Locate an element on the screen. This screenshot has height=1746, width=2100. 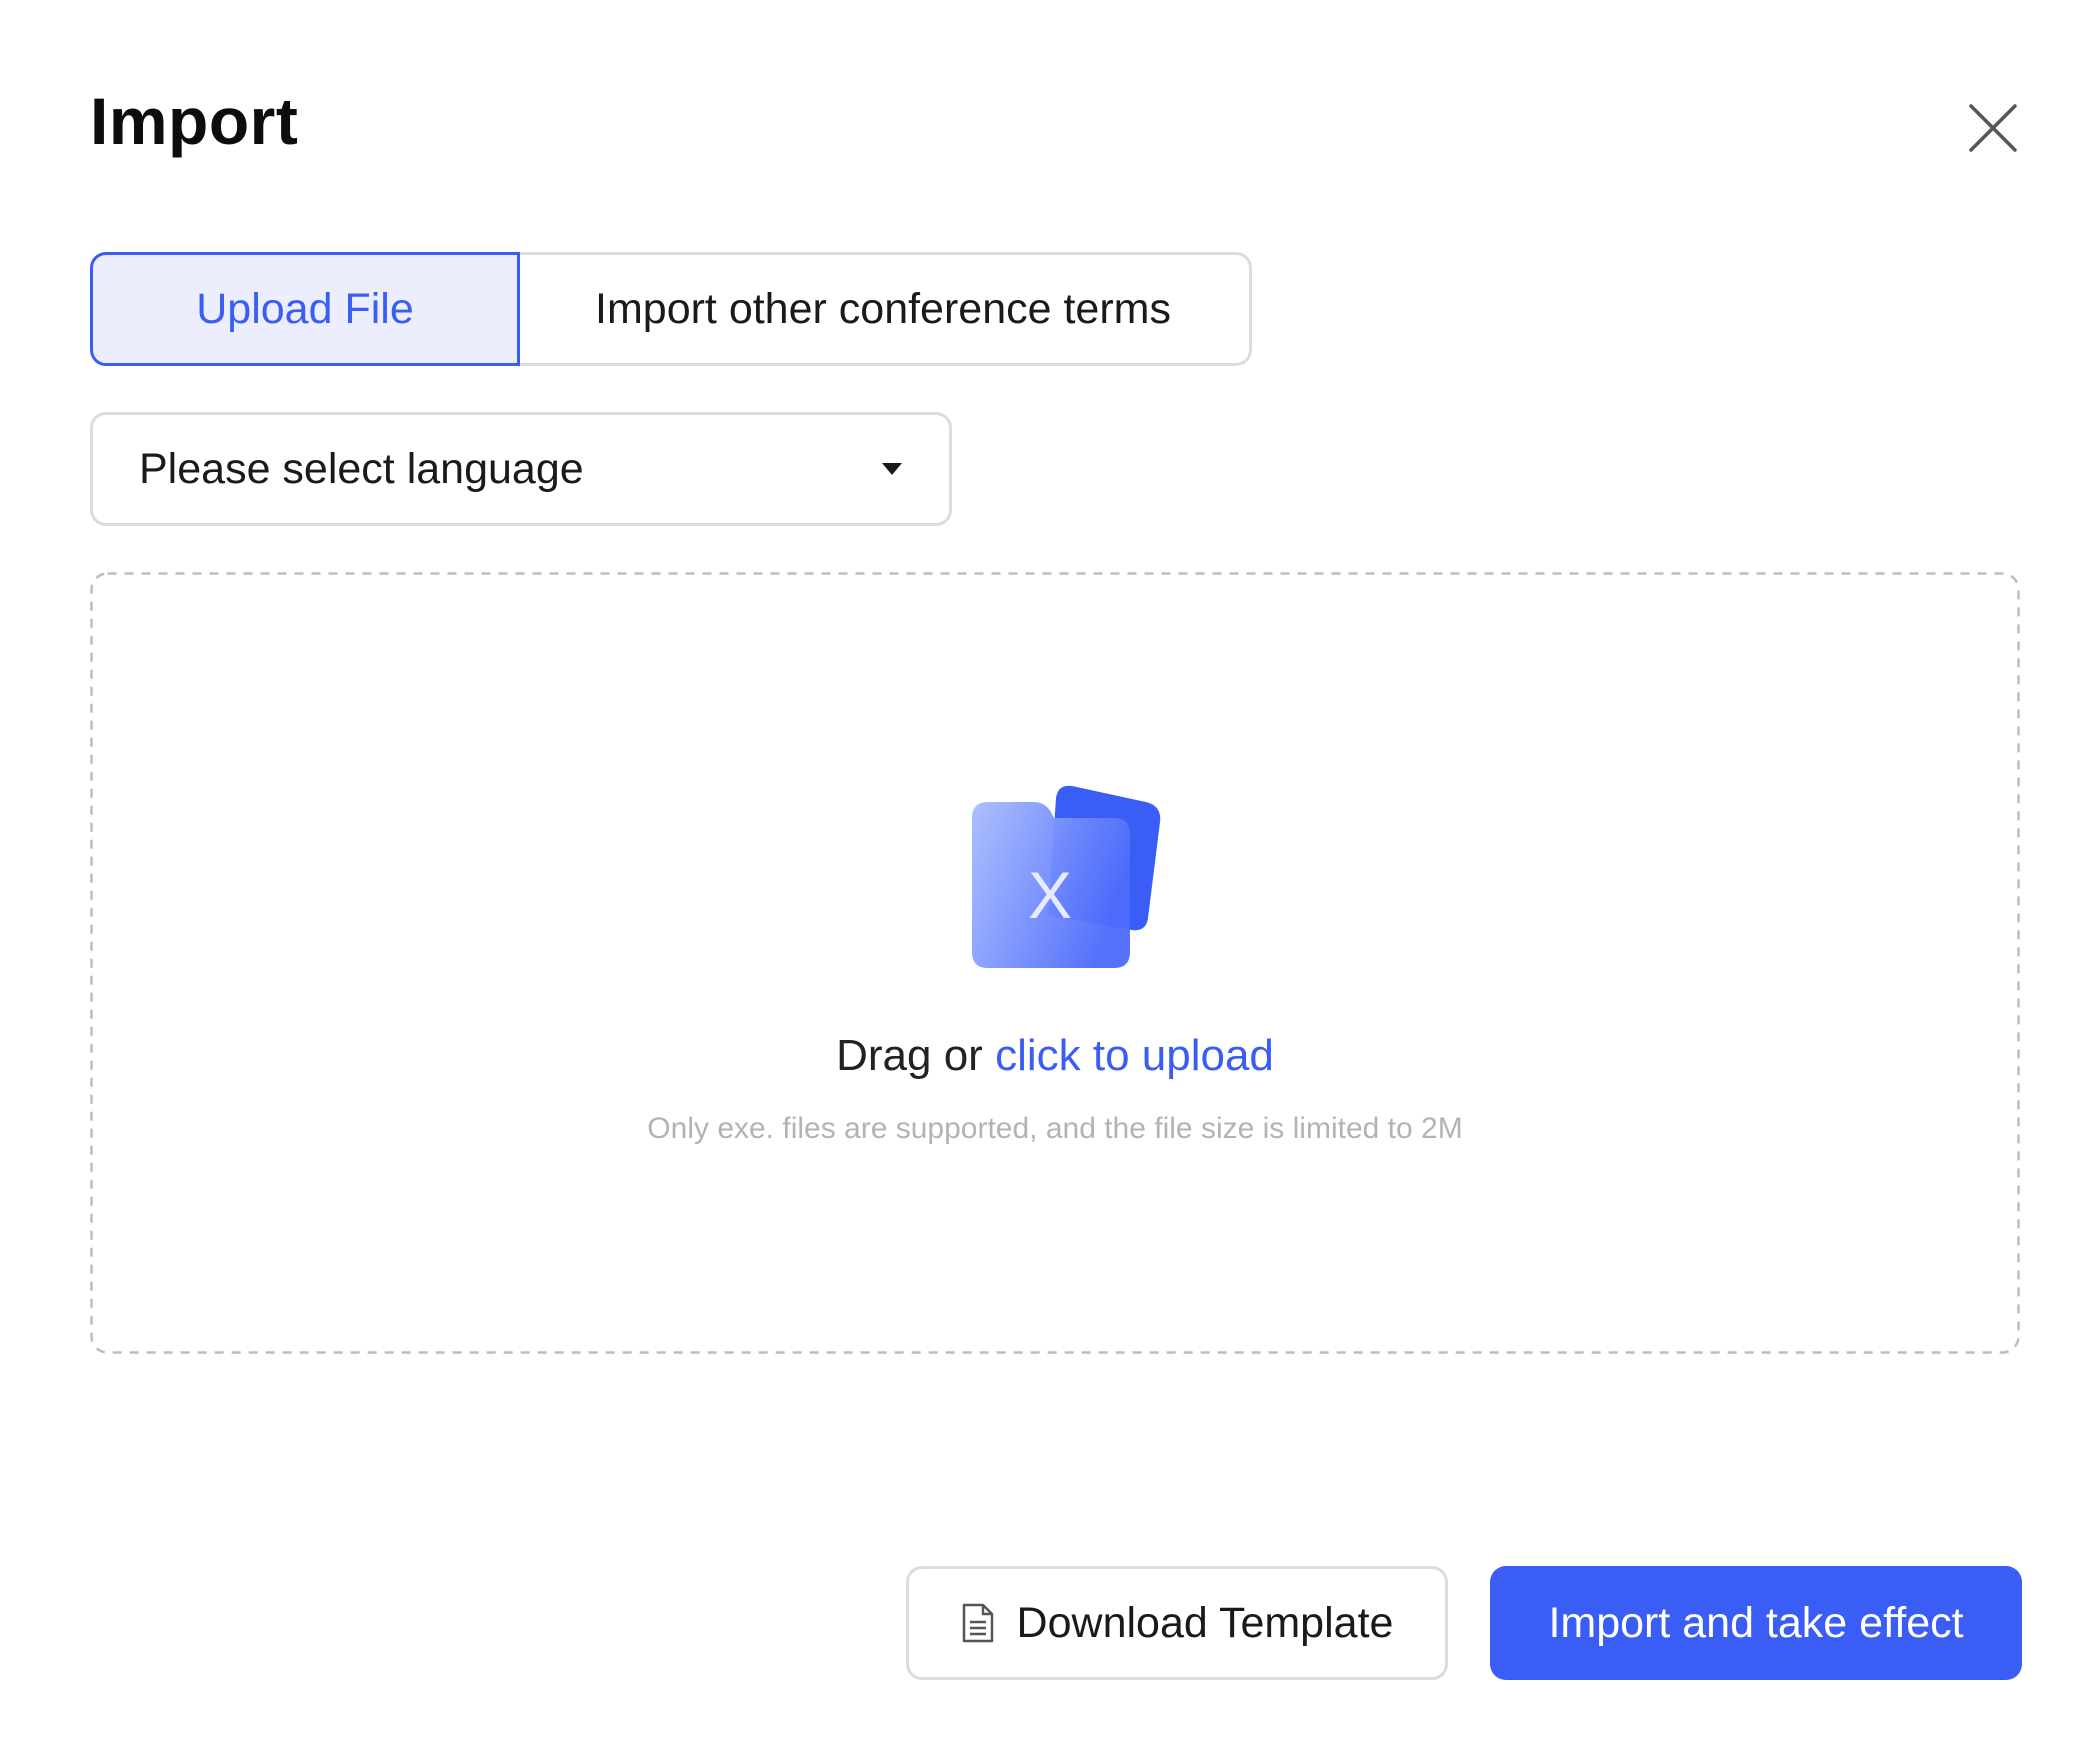
download-template-label: Download Template is located at coordinates (1205, 1622).